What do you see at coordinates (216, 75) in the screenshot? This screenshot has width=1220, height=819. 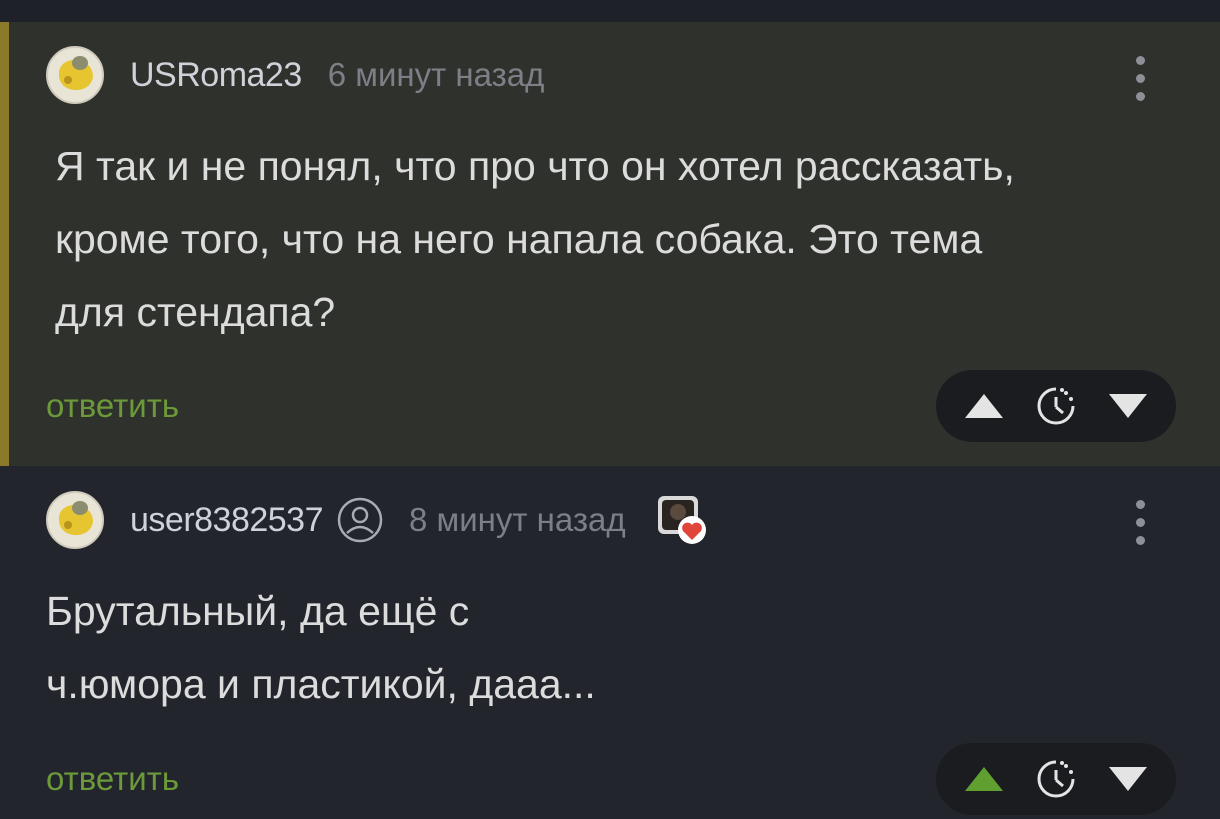 I see `username: USRoma23` at bounding box center [216, 75].